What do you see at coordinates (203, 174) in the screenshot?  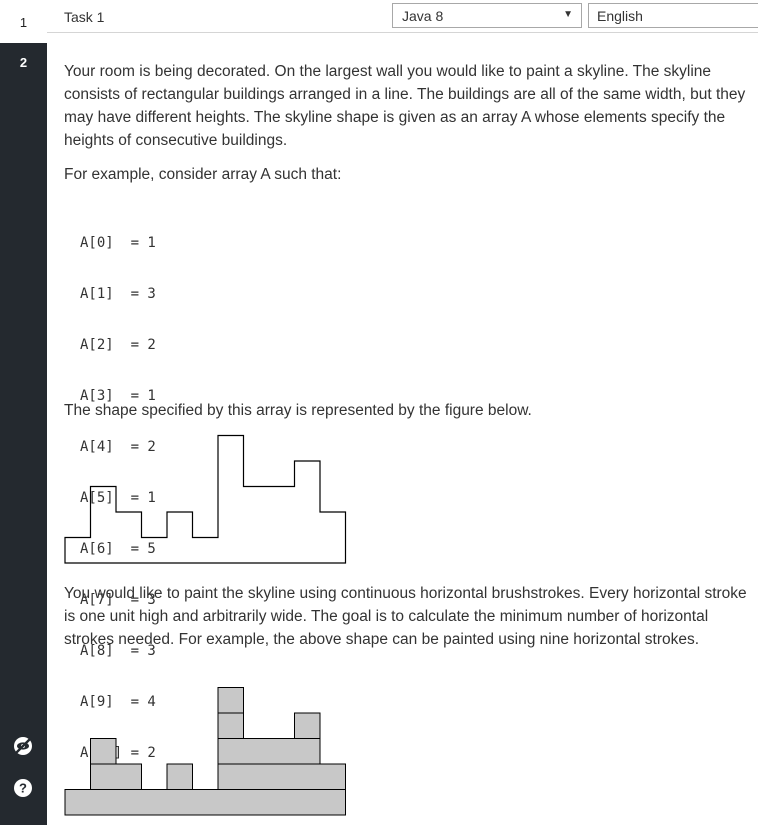 I see `example-paragraph: For example, consider array A such that:` at bounding box center [203, 174].